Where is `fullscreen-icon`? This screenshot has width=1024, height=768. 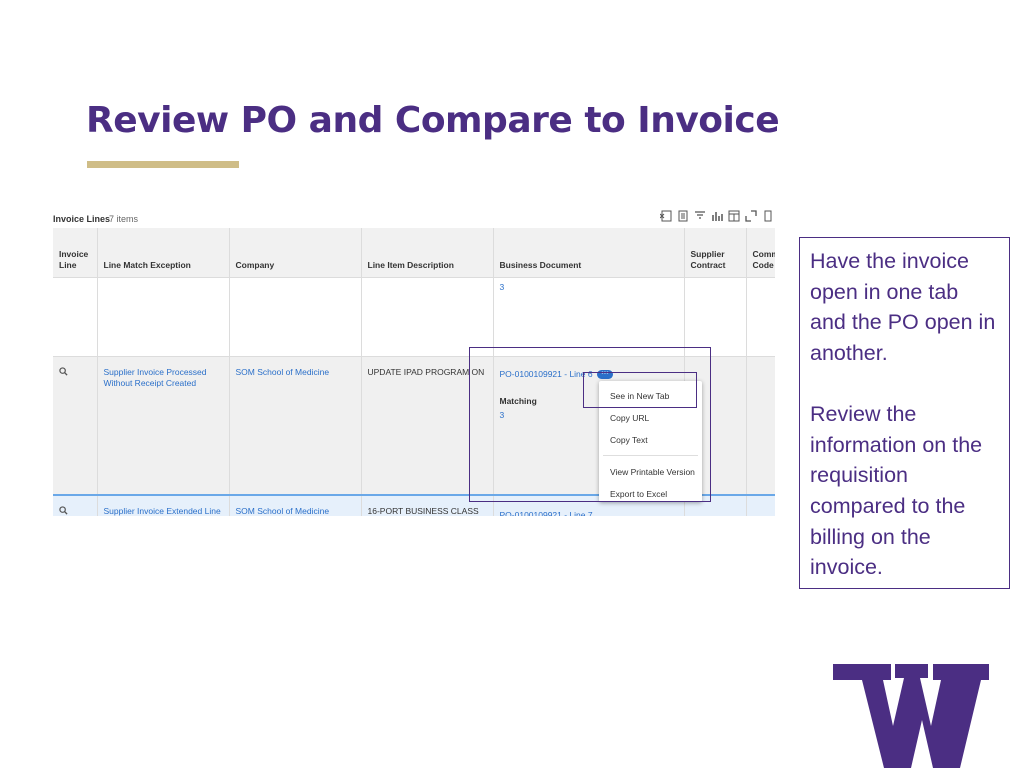
fullscreen-icon is located at coordinates (751, 216).